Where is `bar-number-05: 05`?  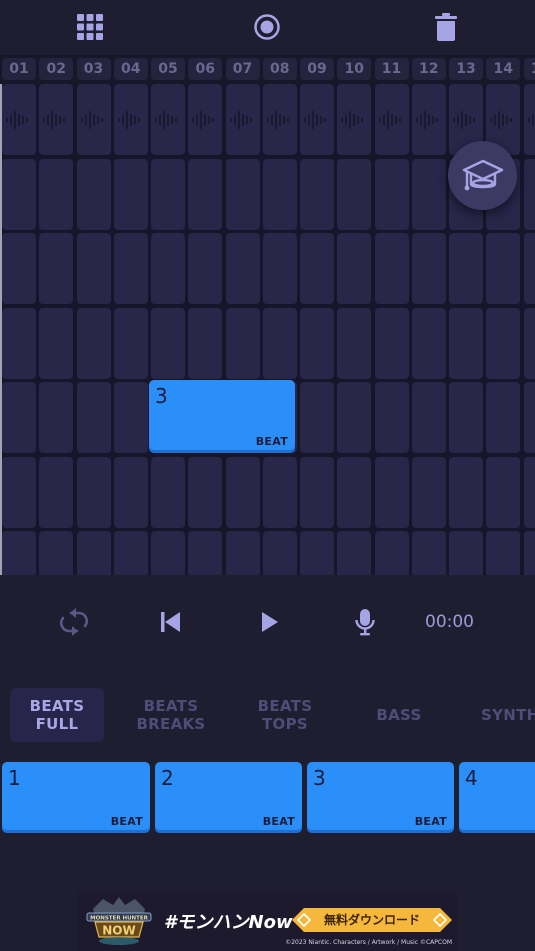 bar-number-05: 05 is located at coordinates (168, 69).